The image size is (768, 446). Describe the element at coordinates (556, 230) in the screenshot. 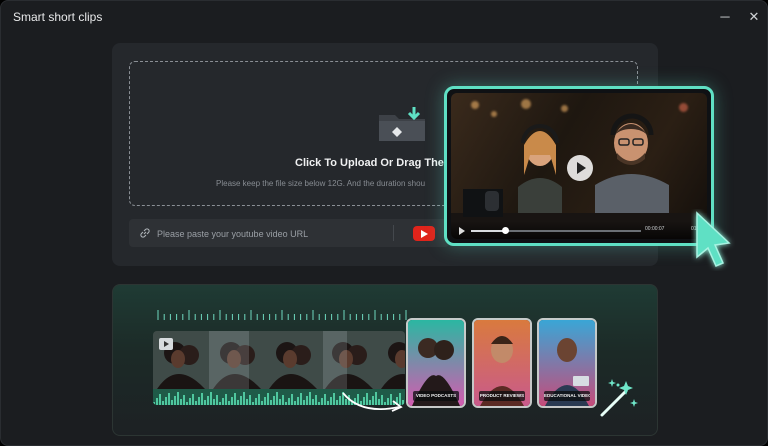

I see `seek-bar` at that location.